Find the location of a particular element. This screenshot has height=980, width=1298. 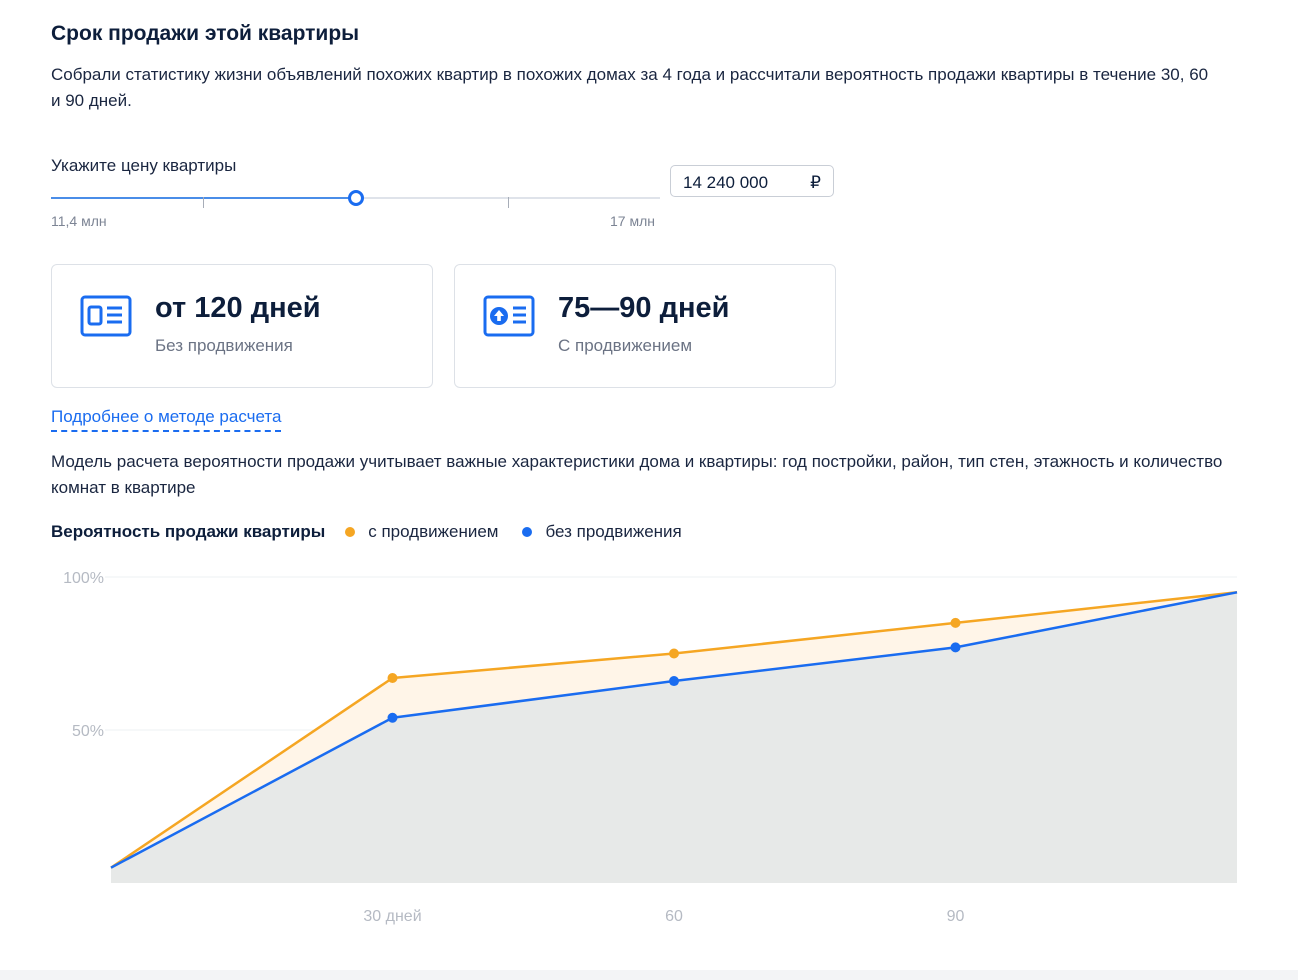

legend-label: с продвижением is located at coordinates (433, 531).